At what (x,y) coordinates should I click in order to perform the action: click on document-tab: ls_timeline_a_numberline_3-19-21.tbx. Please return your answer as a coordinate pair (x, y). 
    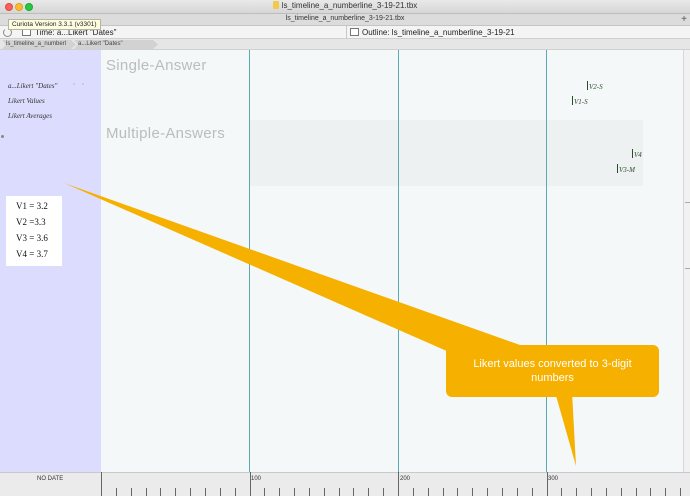
    Looking at the image, I should click on (345, 18).